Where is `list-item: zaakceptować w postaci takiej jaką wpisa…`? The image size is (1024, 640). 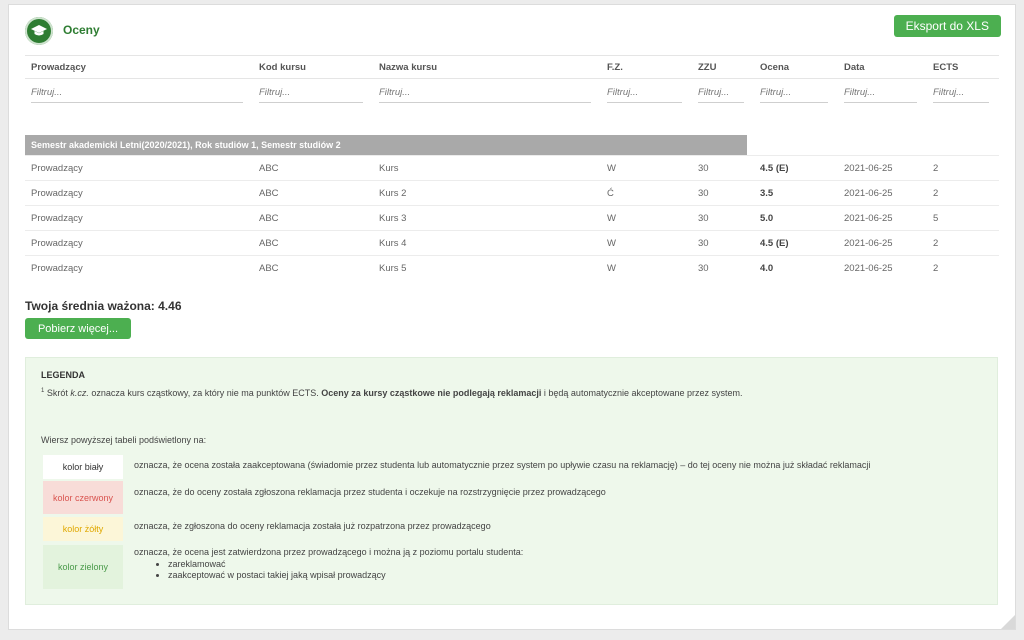 list-item: zaakceptować w postaci takiej jaką wpisa… is located at coordinates (345, 575).